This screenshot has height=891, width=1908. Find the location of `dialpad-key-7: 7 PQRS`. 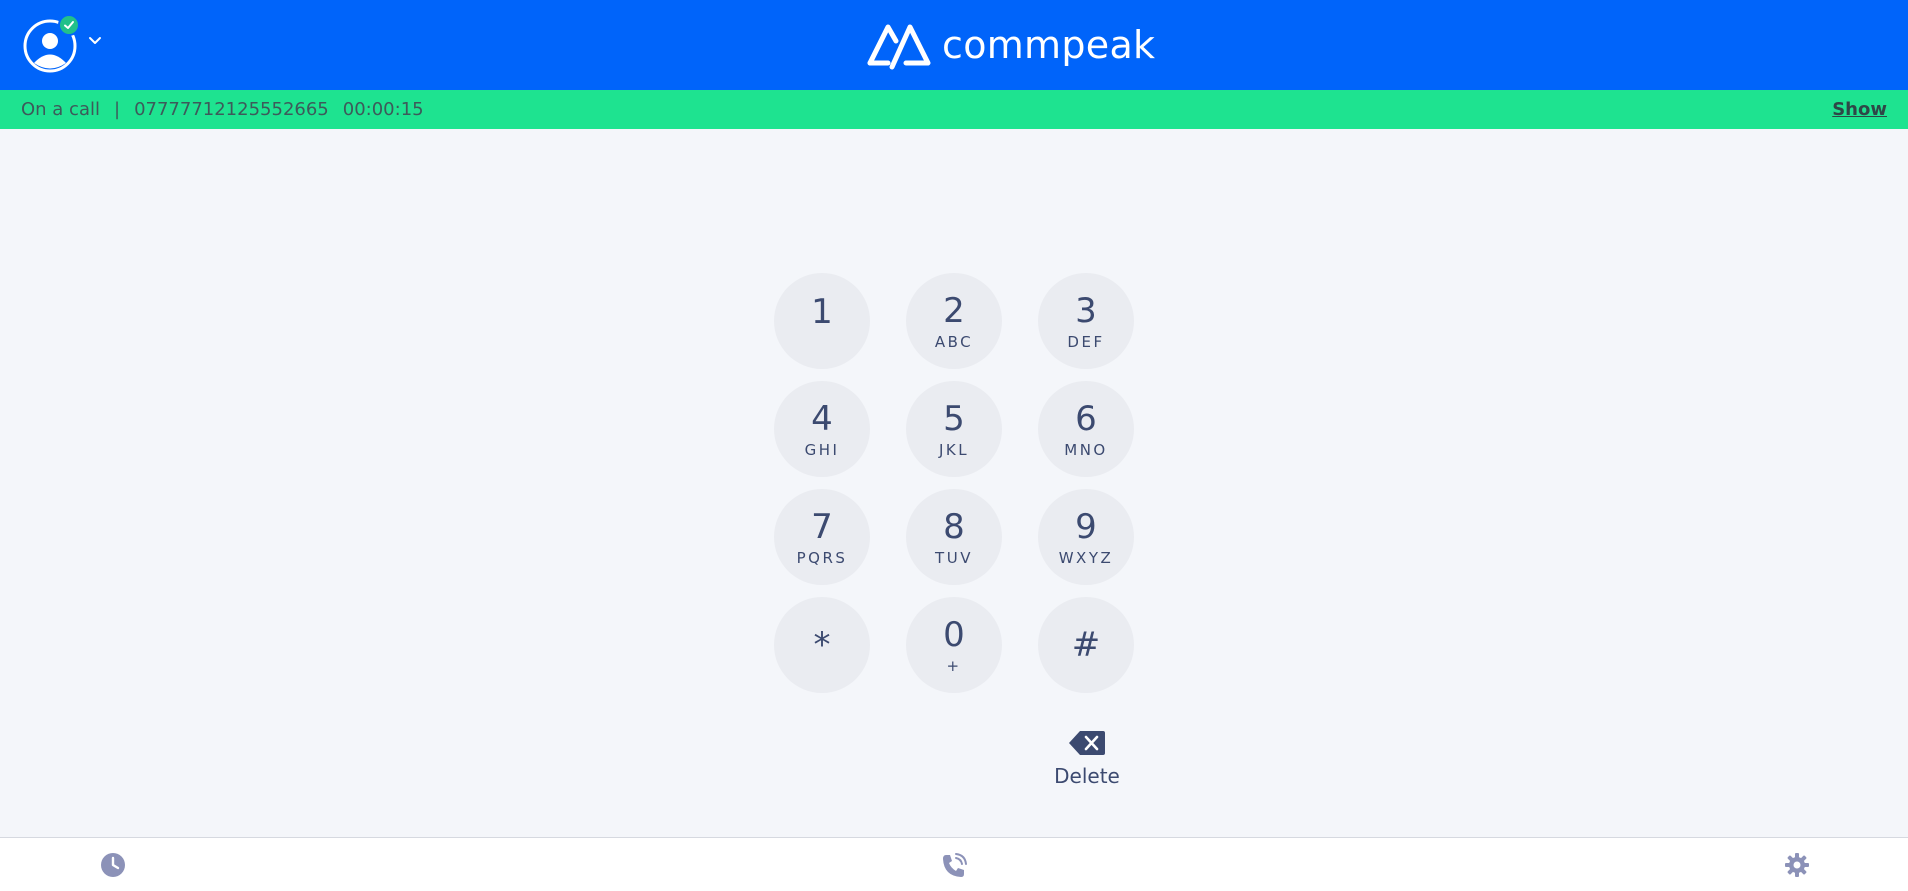

dialpad-key-7: 7 PQRS is located at coordinates (822, 537).